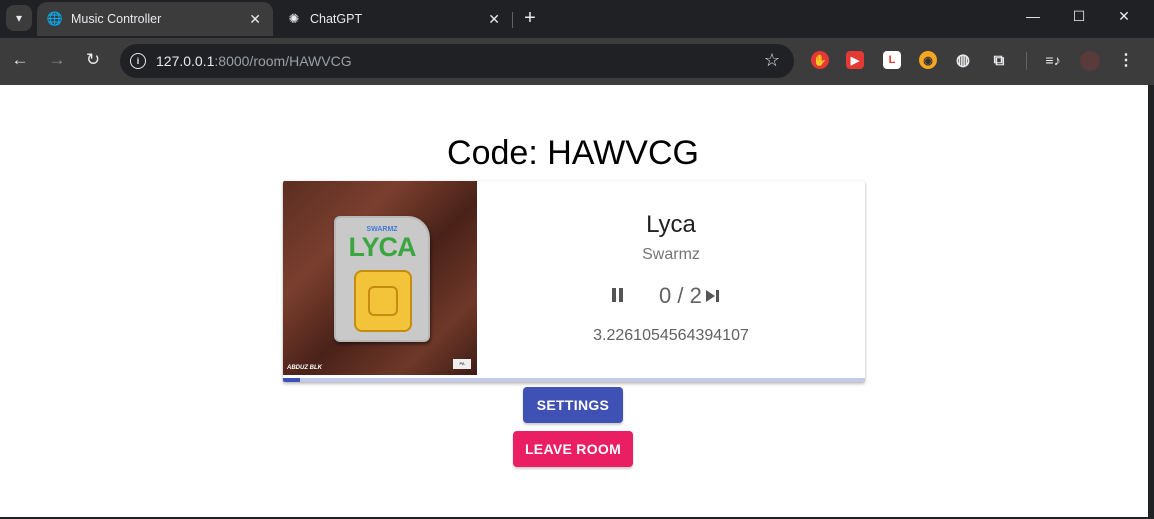 This screenshot has width=1154, height=519. I want to click on globe-ext-icon: ◍, so click(963, 60).